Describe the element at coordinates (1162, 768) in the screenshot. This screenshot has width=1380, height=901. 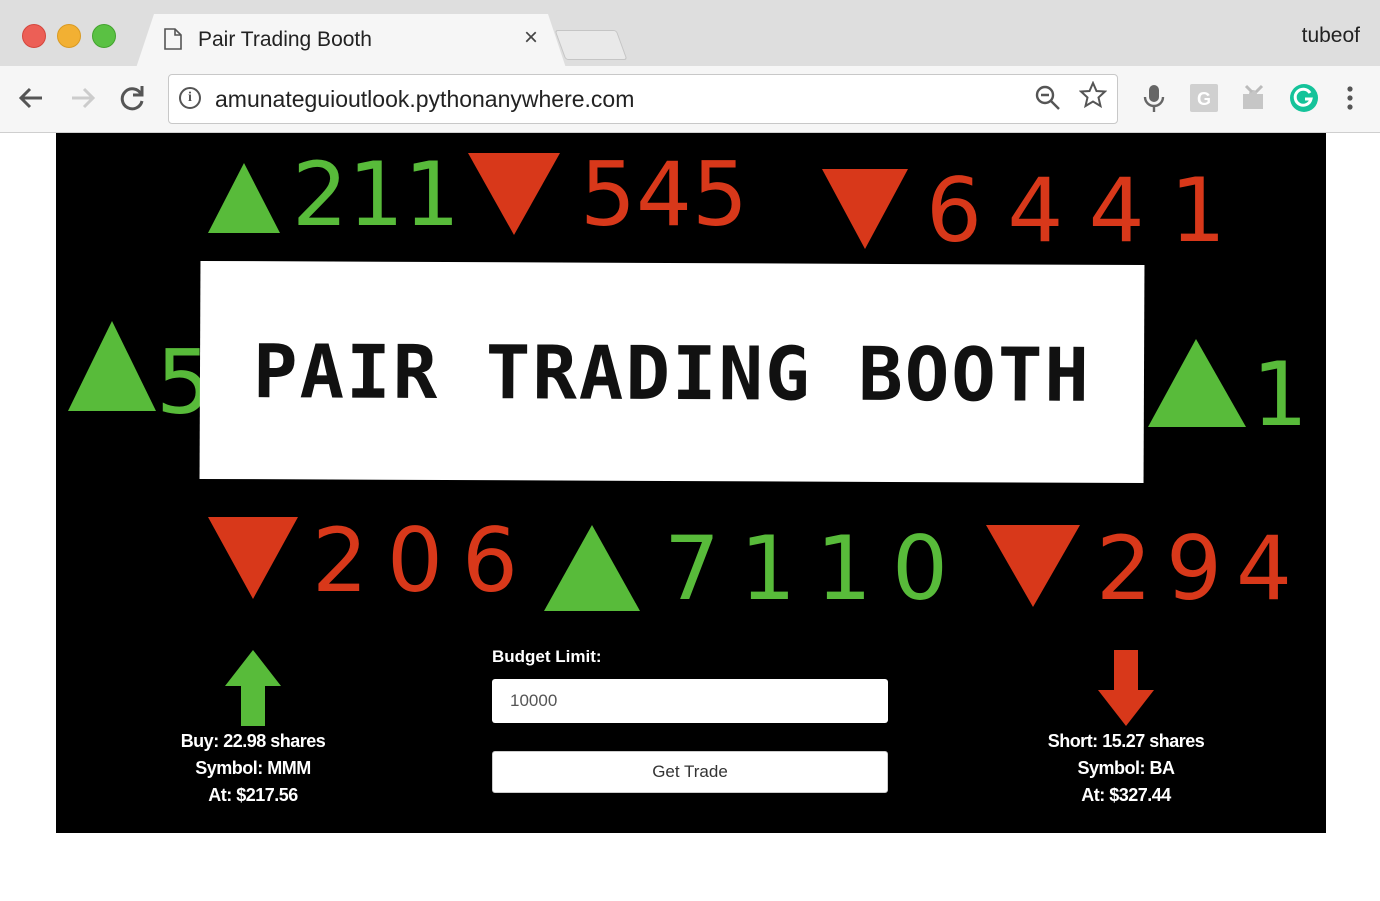
I see `short-symbol-value: BA` at that location.